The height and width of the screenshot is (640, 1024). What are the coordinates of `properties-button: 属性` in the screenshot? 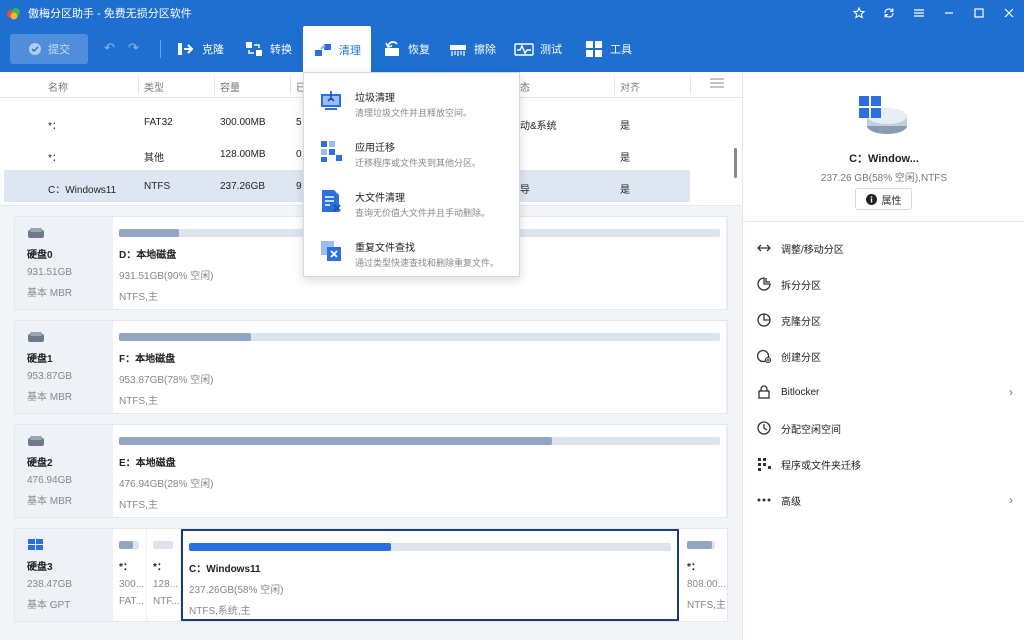 It's located at (883, 199).